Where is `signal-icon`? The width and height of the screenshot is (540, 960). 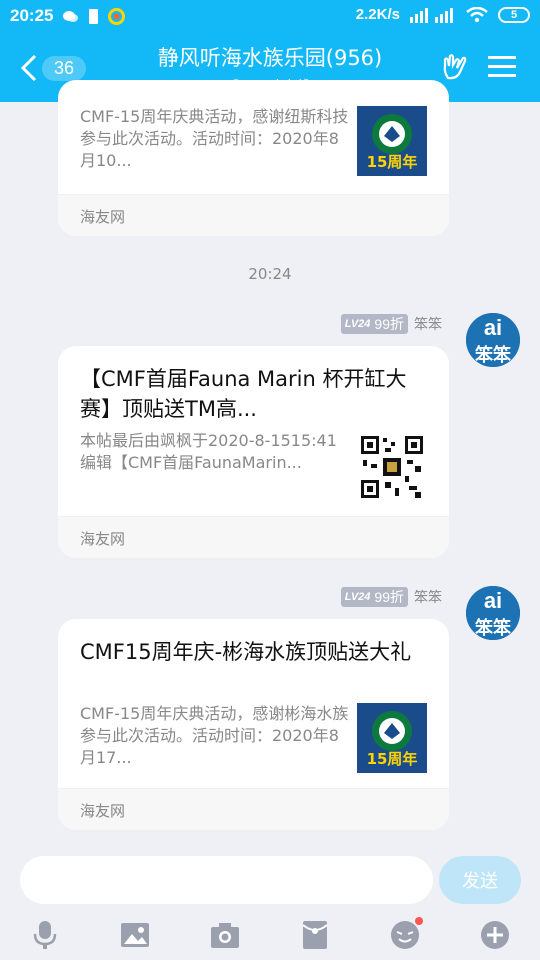
signal-icon is located at coordinates (431, 15).